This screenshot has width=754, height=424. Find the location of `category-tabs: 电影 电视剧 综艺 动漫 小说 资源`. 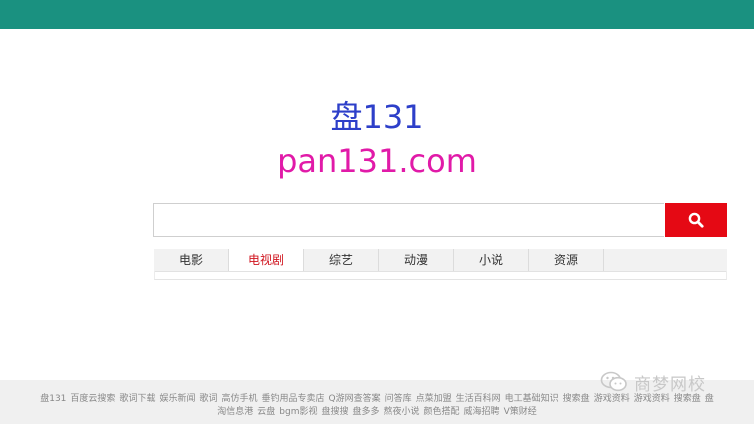

category-tabs: 电影 电视剧 综艺 动漫 小说 资源 is located at coordinates (440, 260).